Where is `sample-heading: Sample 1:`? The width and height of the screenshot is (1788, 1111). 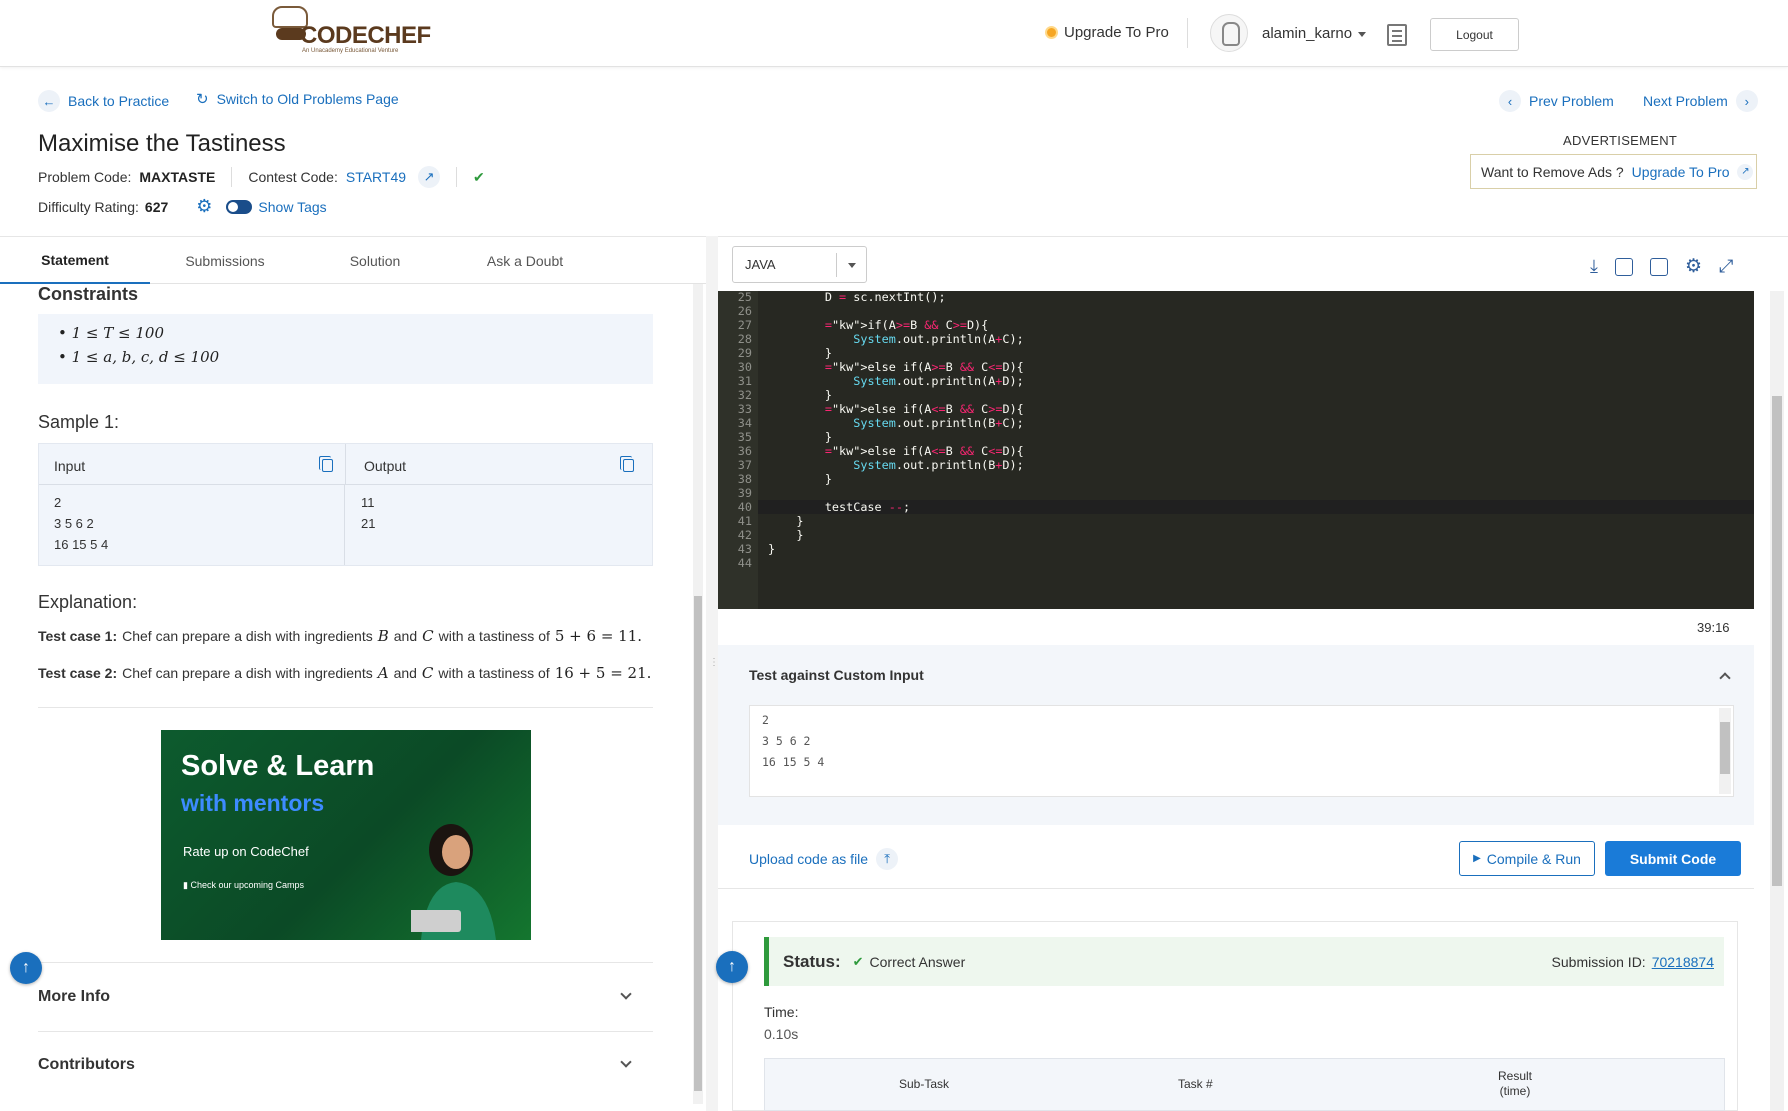 sample-heading: Sample 1: is located at coordinates (79, 422).